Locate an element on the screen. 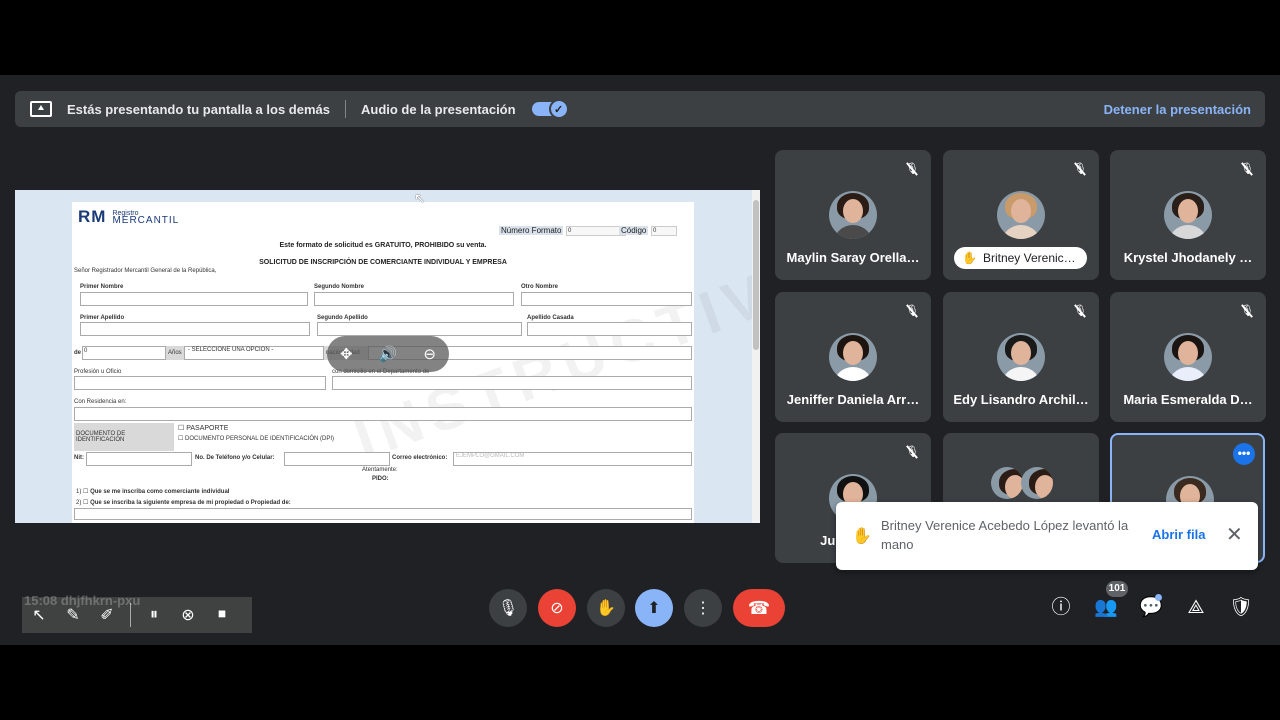 The height and width of the screenshot is (720, 1280). segundo-apellido-field is located at coordinates (419, 329).